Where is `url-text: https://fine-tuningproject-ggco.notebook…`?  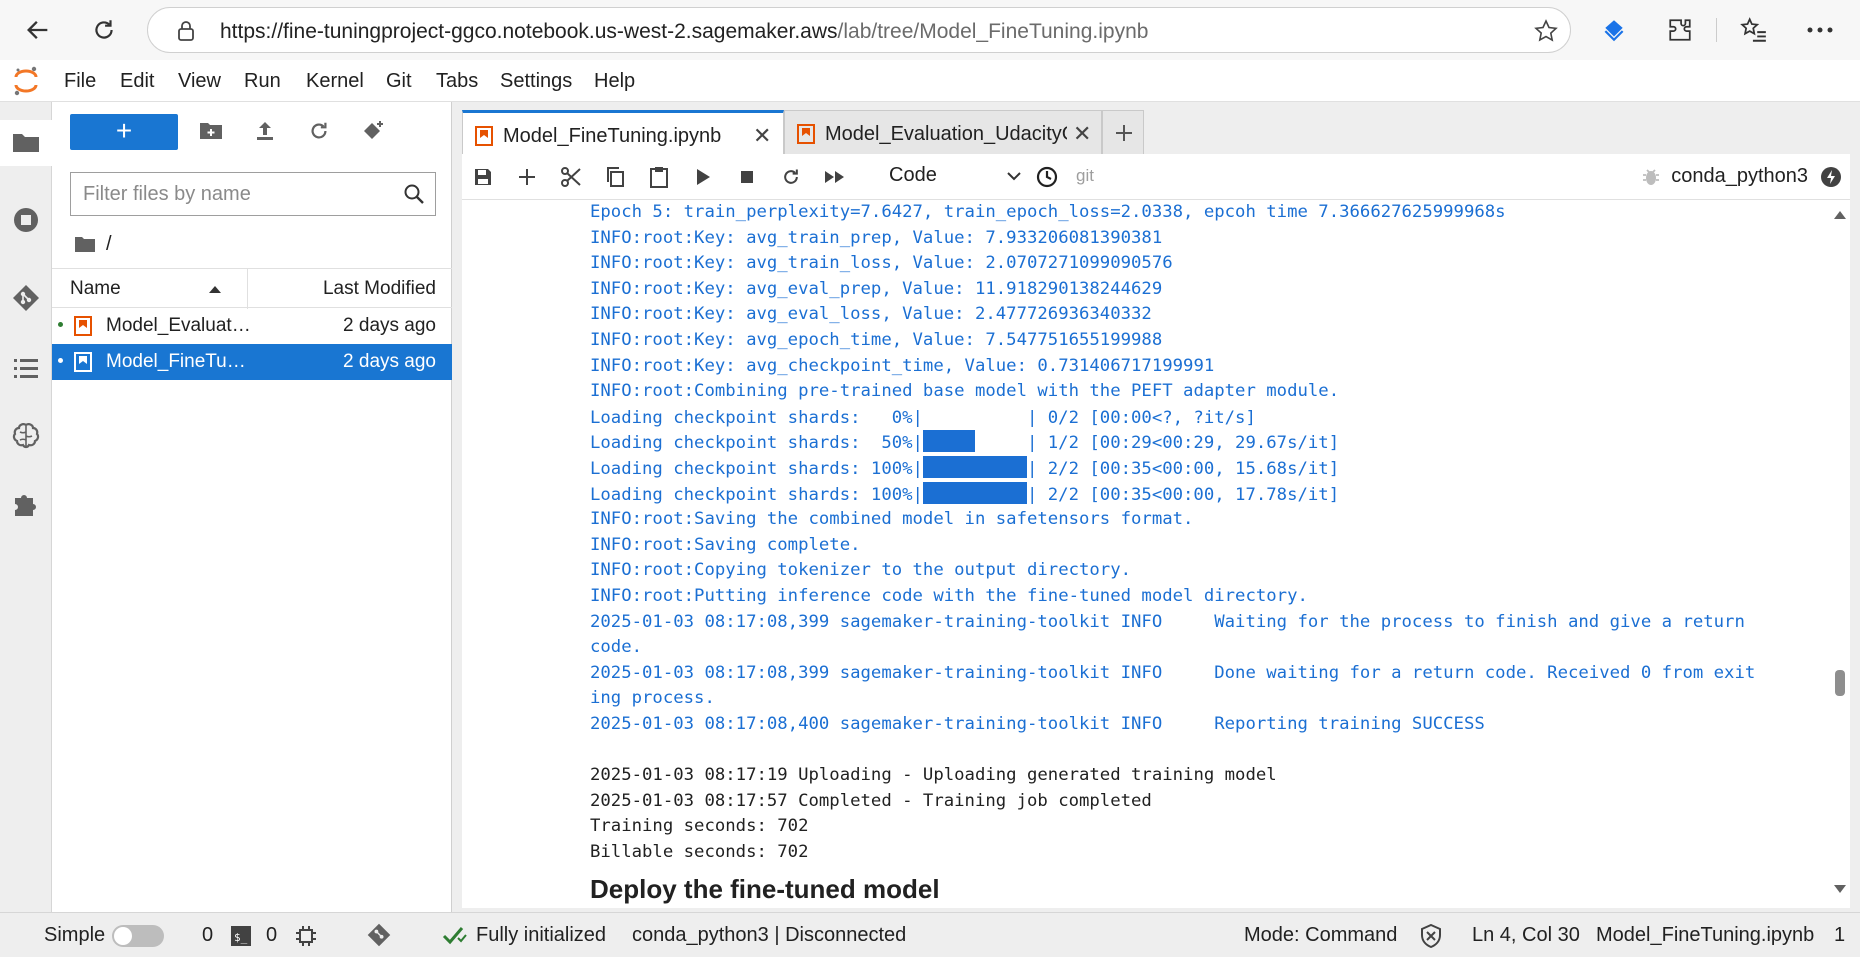
url-text: https://fine-tuningproject-ggco.notebook… is located at coordinates (684, 32).